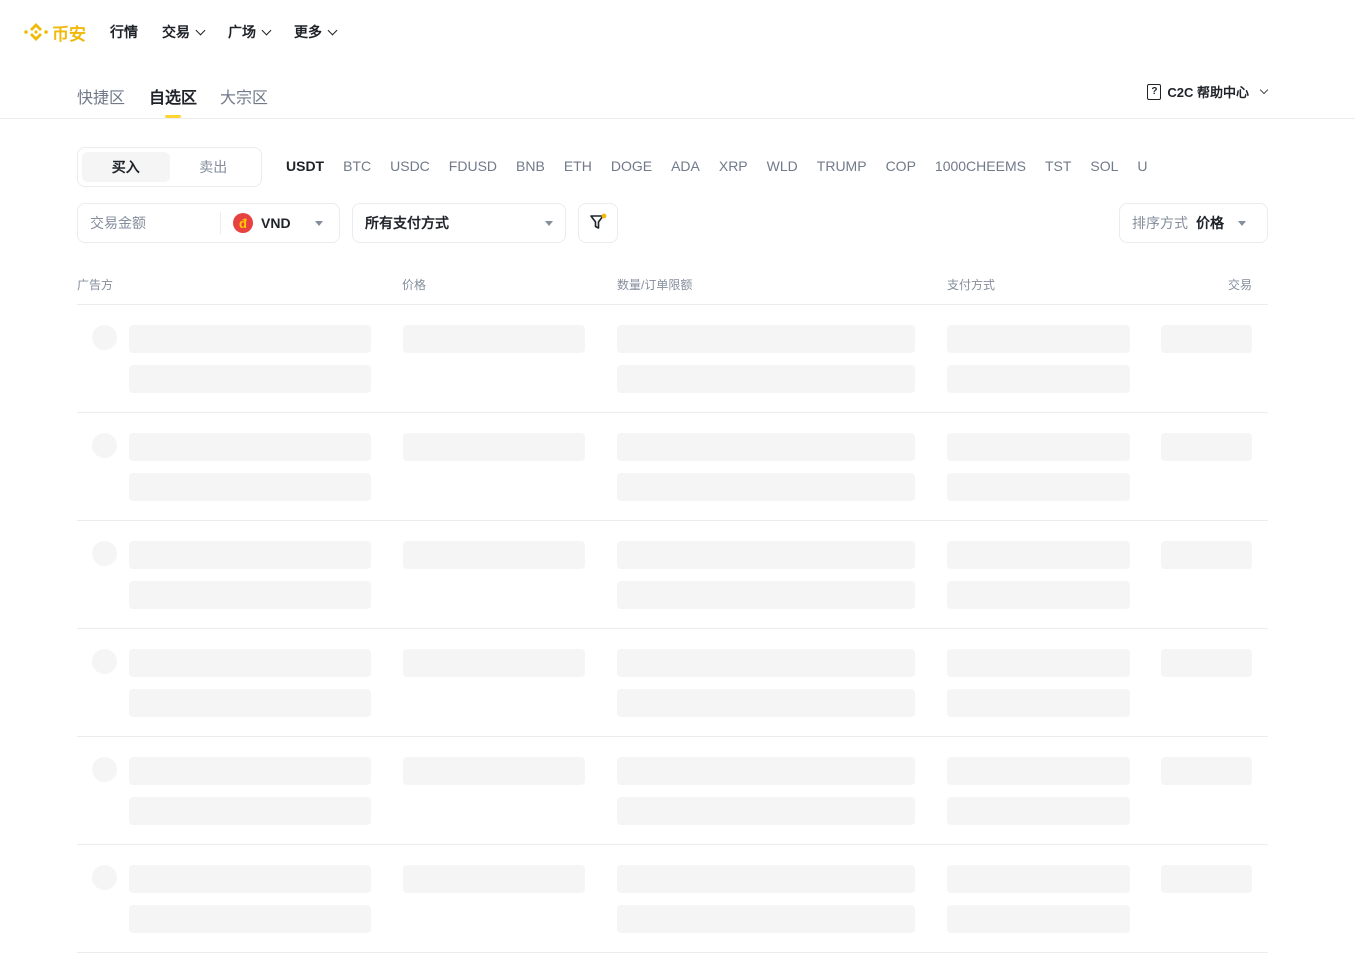 The image size is (1355, 953). What do you see at coordinates (155, 223) in the screenshot?
I see `amount-input` at bounding box center [155, 223].